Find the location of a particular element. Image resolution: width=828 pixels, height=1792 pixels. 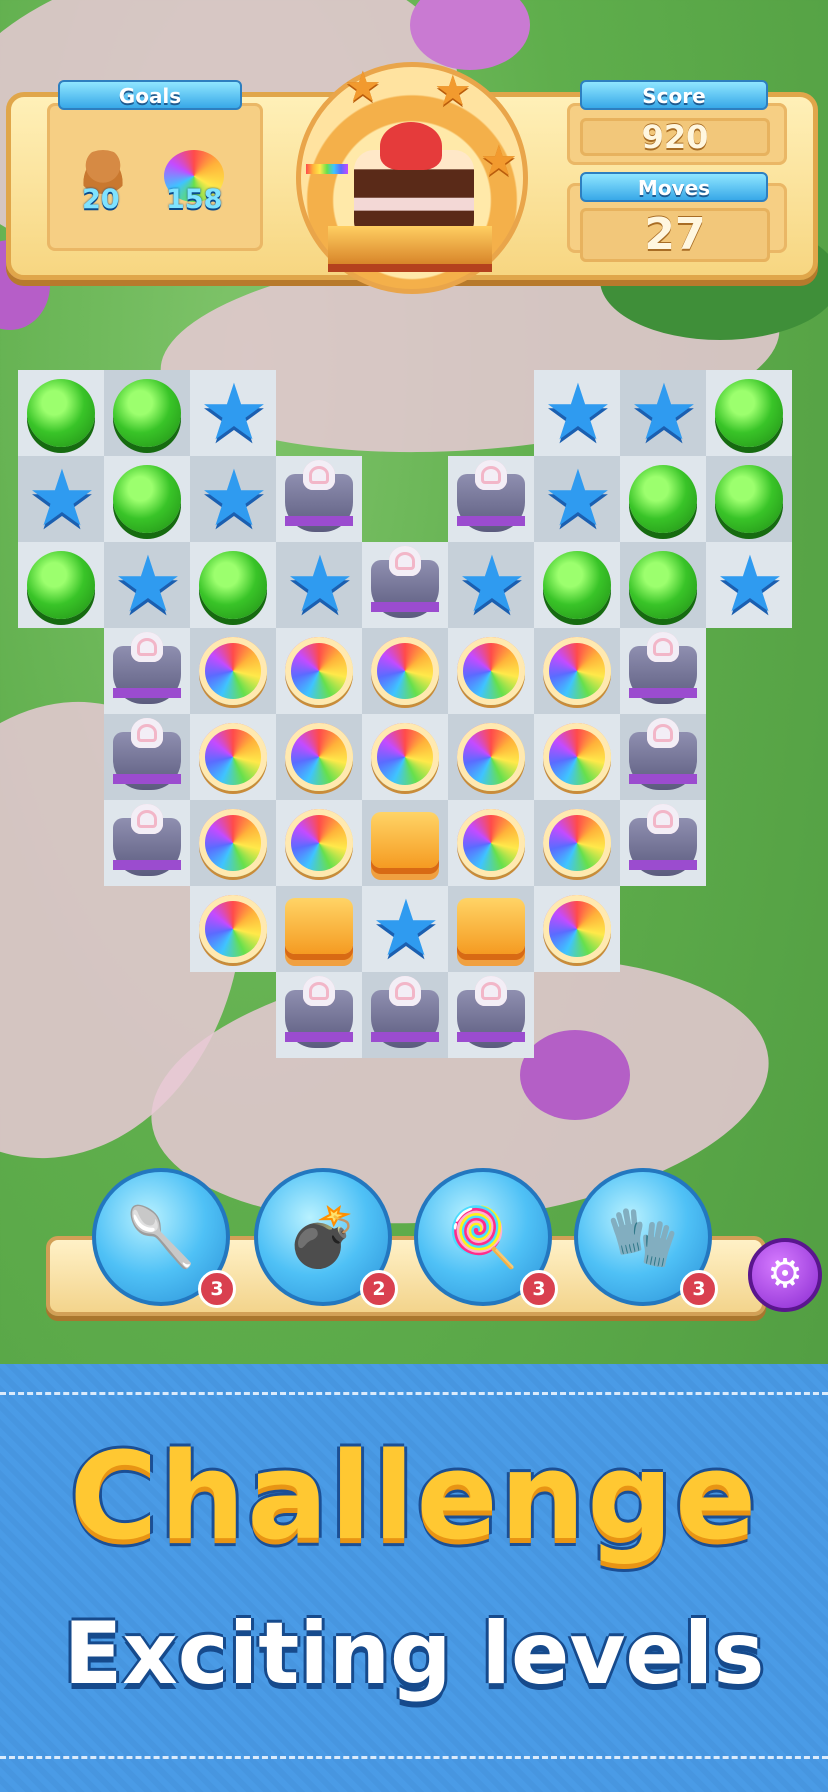

moves-label: Moves is located at coordinates (674, 187).